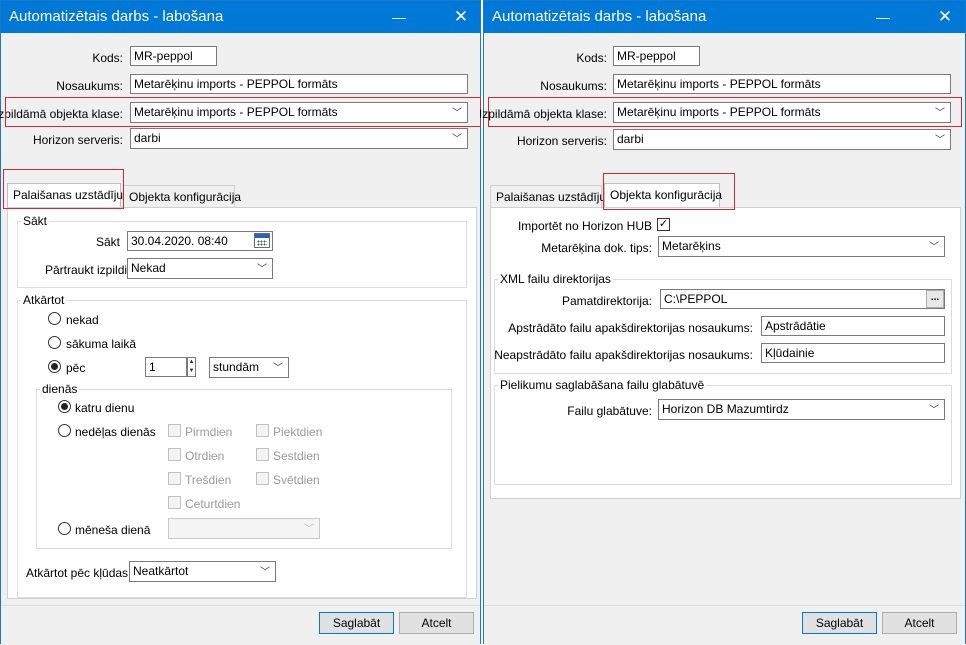  Describe the element at coordinates (945, 17) in the screenshot. I see `right-close-button: ✕` at that location.